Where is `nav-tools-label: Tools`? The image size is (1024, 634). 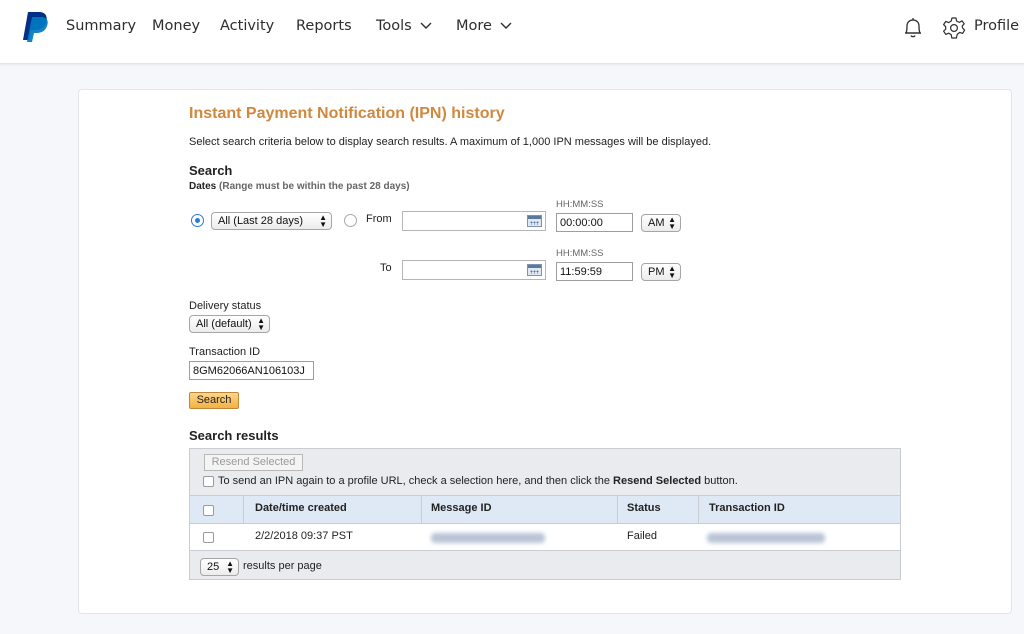
nav-tools-label: Tools is located at coordinates (394, 26).